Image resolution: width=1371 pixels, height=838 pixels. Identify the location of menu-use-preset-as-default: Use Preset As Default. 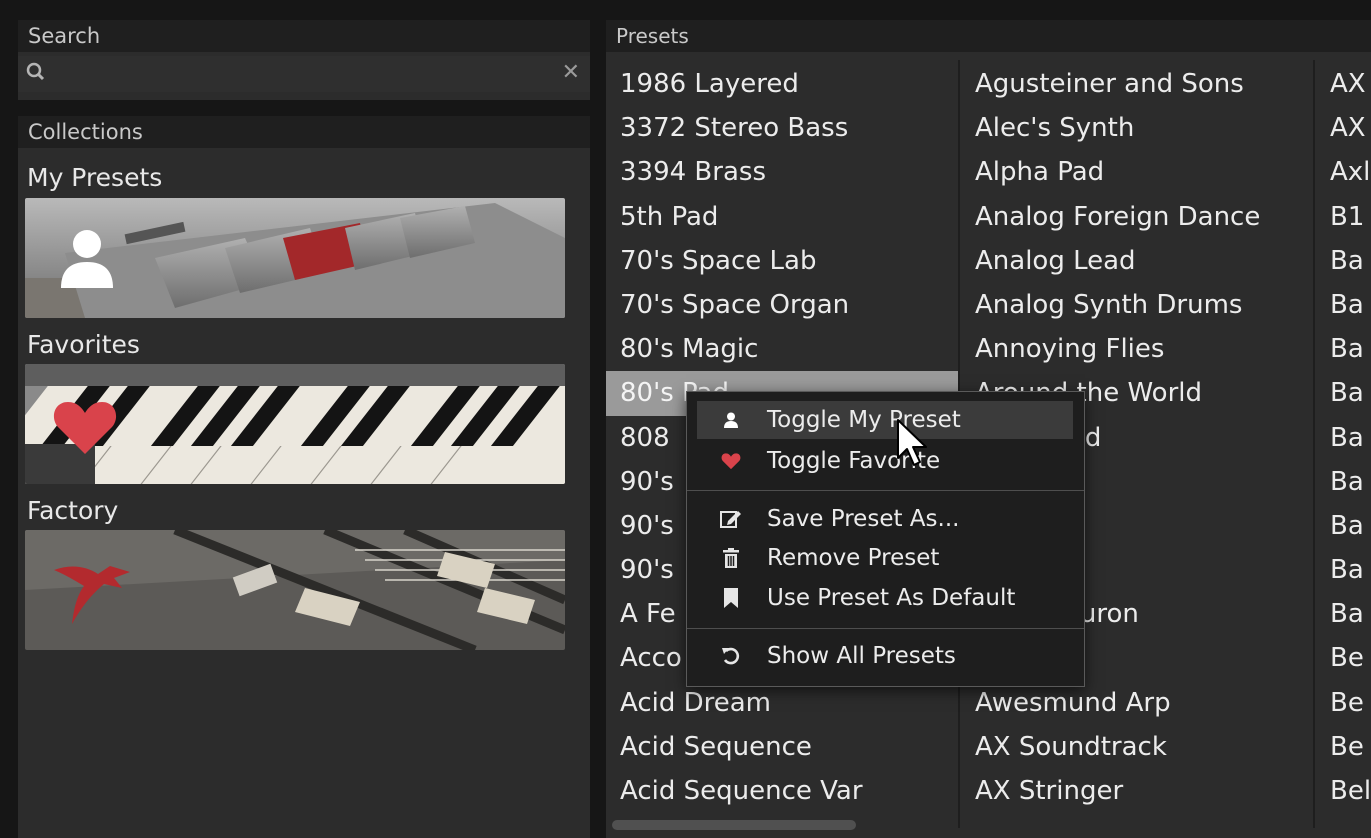
(885, 598).